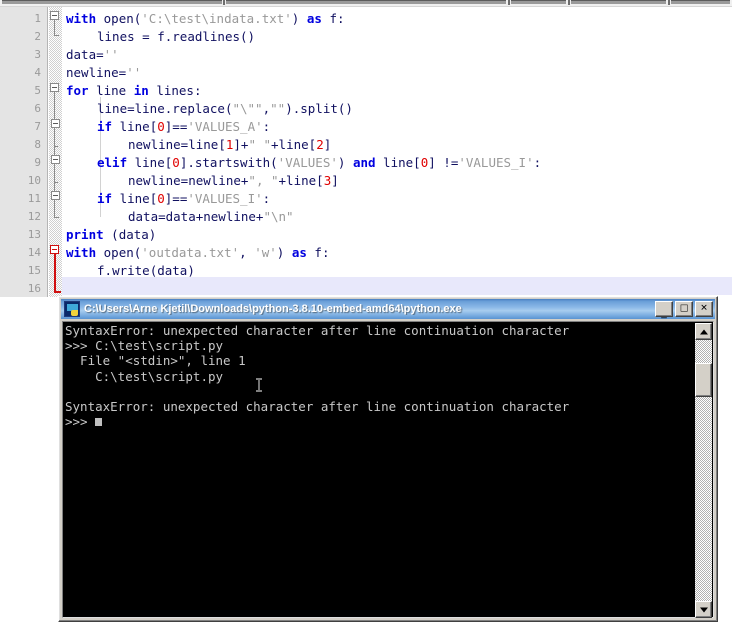 This screenshot has height=634, width=732. What do you see at coordinates (703, 609) in the screenshot?
I see `scroll-down-button` at bounding box center [703, 609].